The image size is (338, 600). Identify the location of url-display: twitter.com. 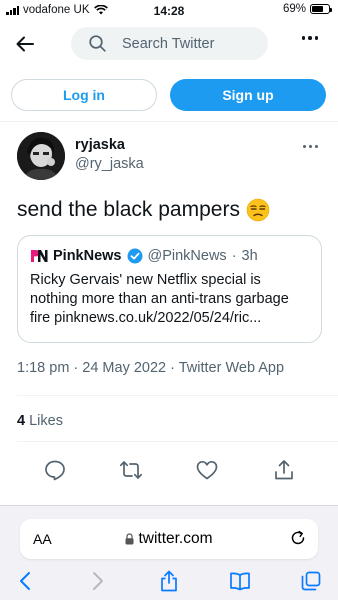
(169, 539).